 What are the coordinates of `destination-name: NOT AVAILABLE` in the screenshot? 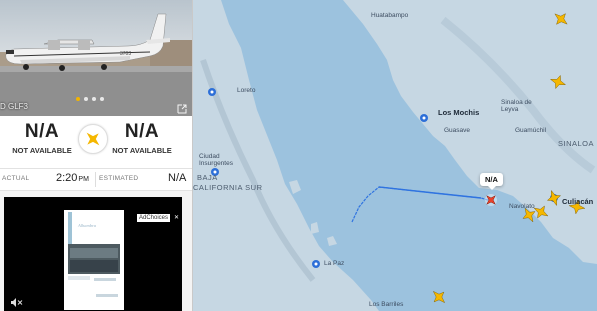 It's located at (142, 150).